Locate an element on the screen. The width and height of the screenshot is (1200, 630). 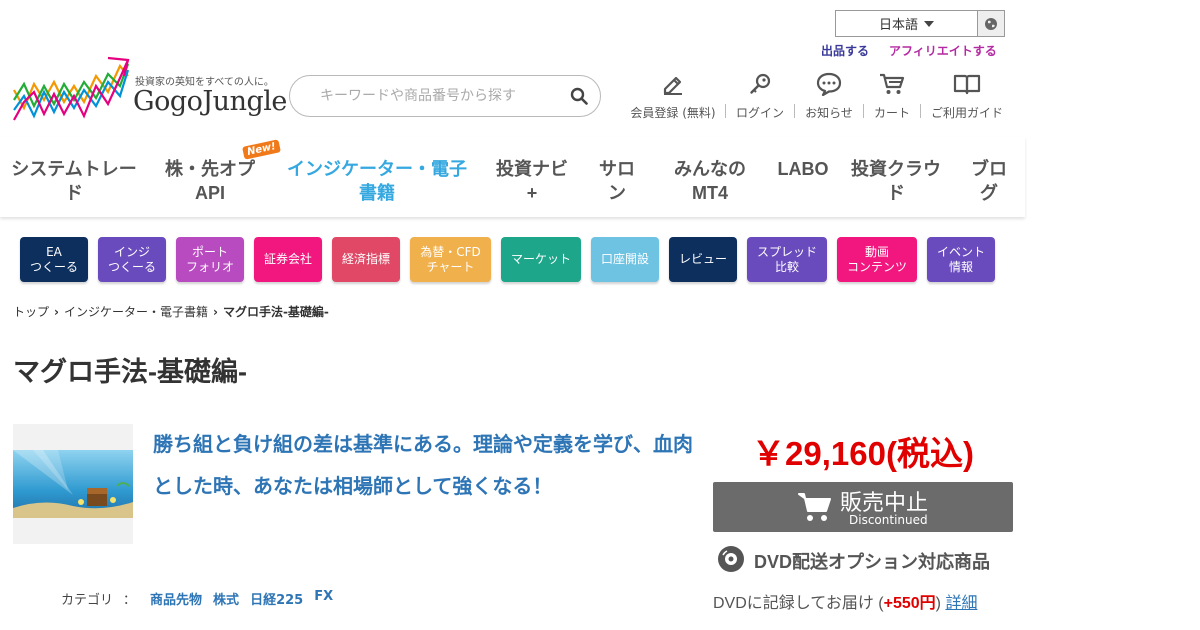
language-selector: 日本語 is located at coordinates (920, 23).